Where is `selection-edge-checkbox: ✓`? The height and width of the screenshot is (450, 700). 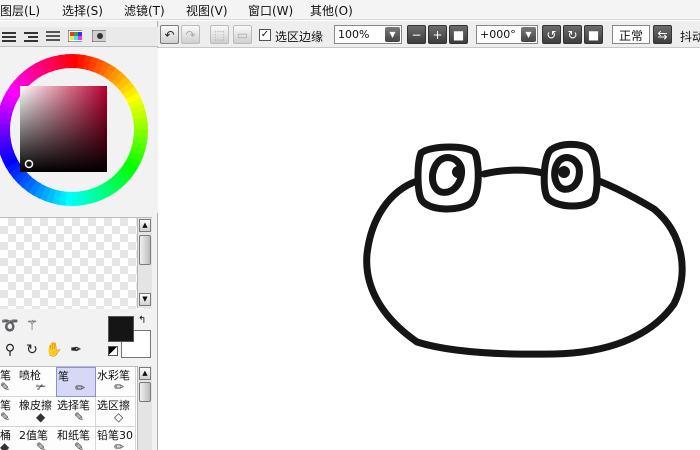
selection-edge-checkbox: ✓ is located at coordinates (265, 35).